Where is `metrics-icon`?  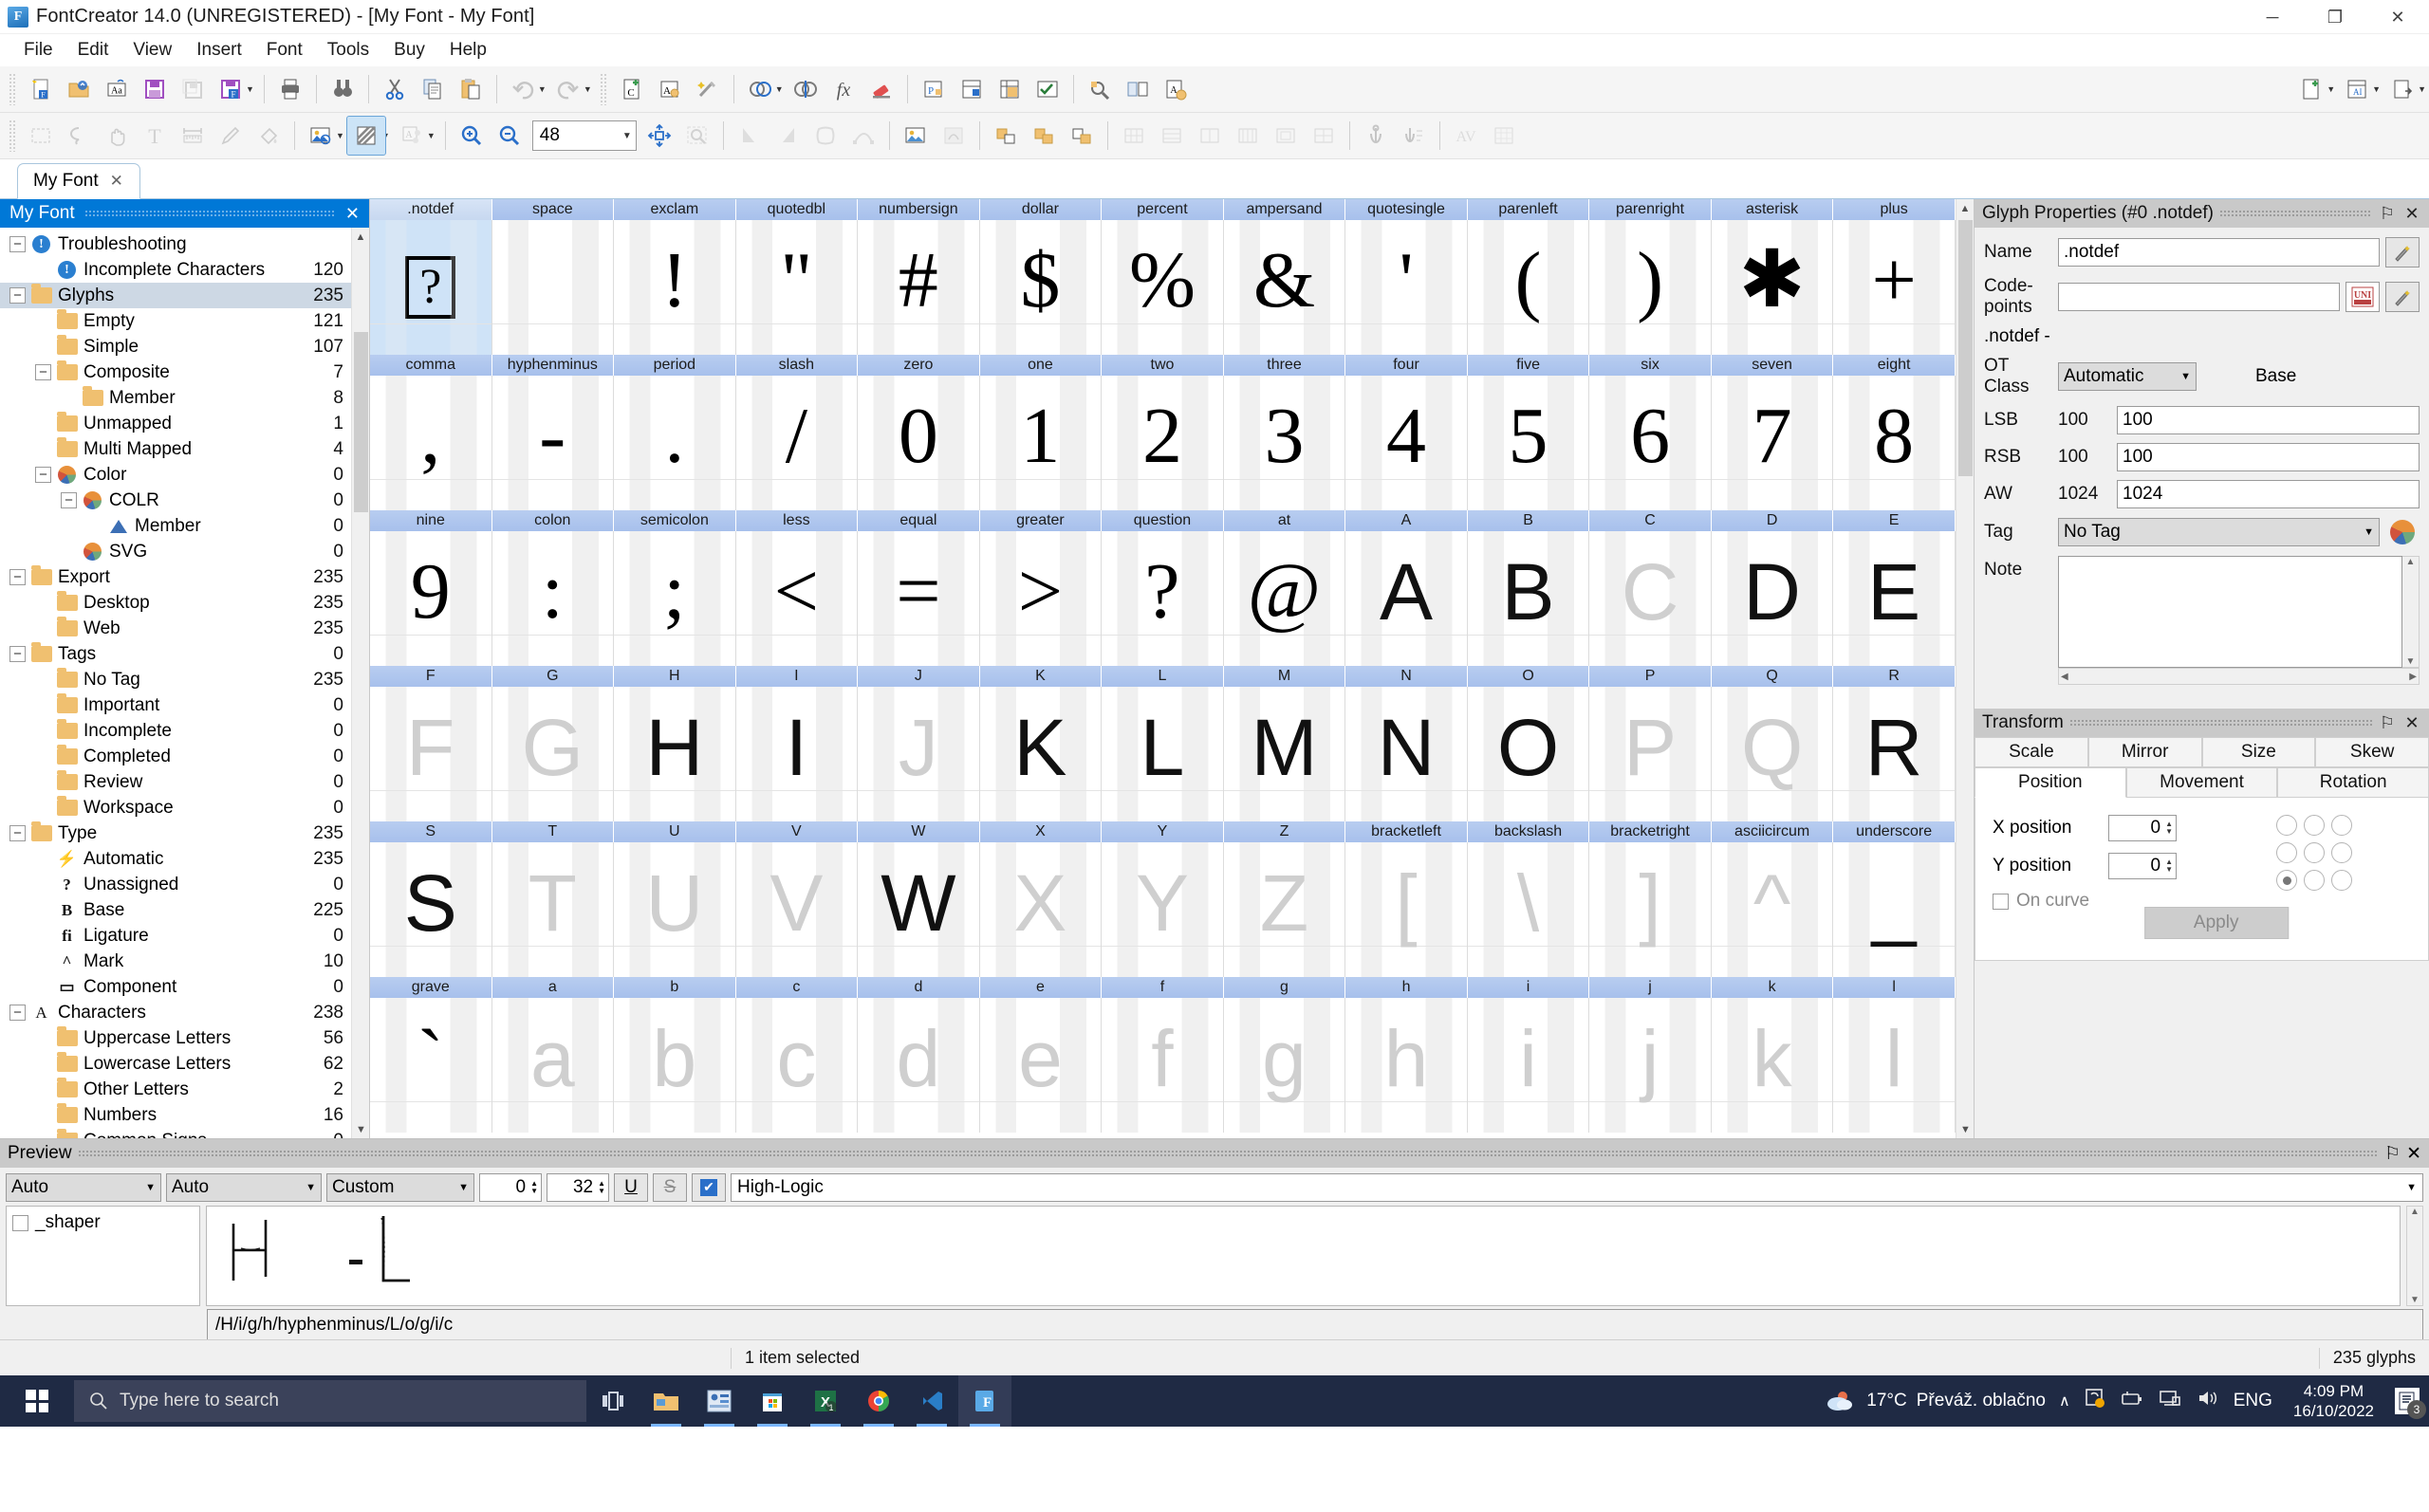
metrics-icon is located at coordinates (1010, 89).